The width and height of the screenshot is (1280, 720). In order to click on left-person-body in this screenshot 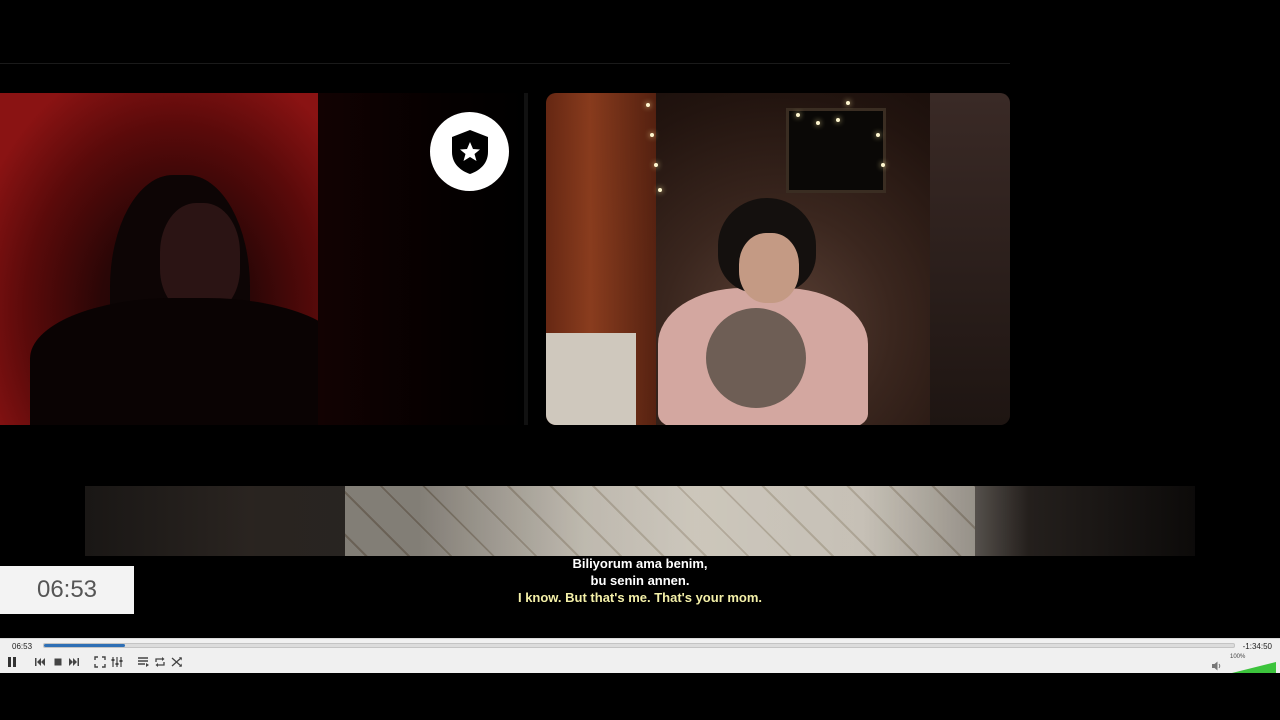, I will do `click(174, 361)`.